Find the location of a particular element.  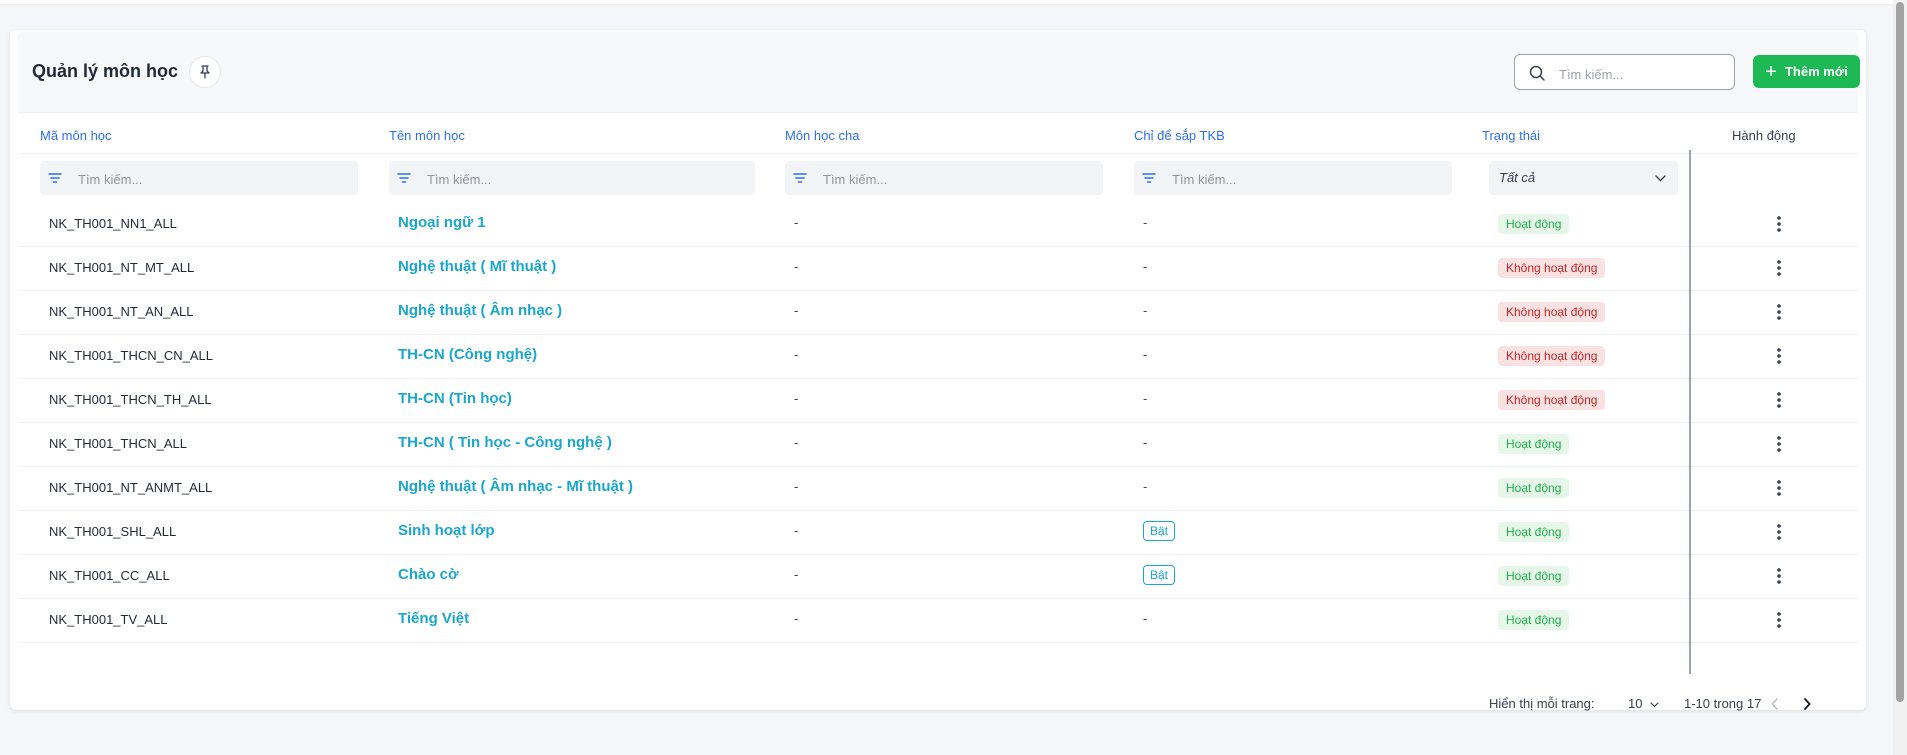

search-icon is located at coordinates (1537, 73).